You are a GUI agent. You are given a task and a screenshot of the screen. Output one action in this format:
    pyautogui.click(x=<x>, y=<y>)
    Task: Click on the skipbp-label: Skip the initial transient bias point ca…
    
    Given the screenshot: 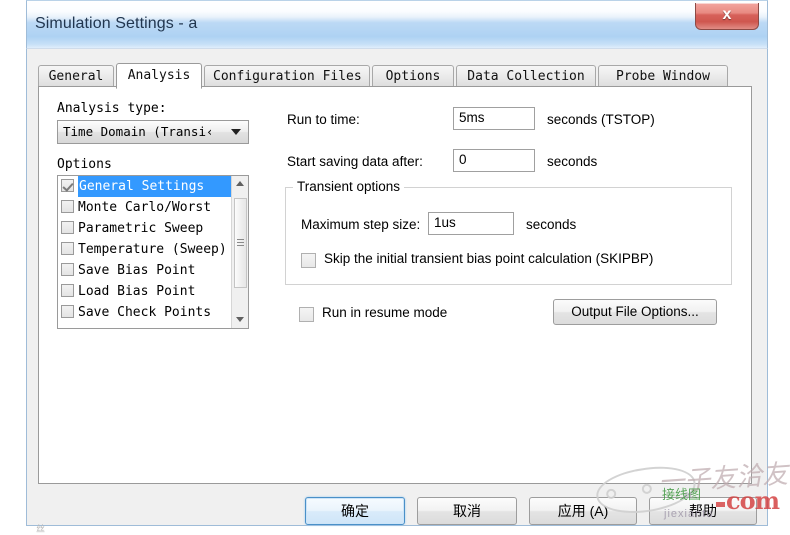 What is the action you would take?
    pyautogui.click(x=488, y=258)
    